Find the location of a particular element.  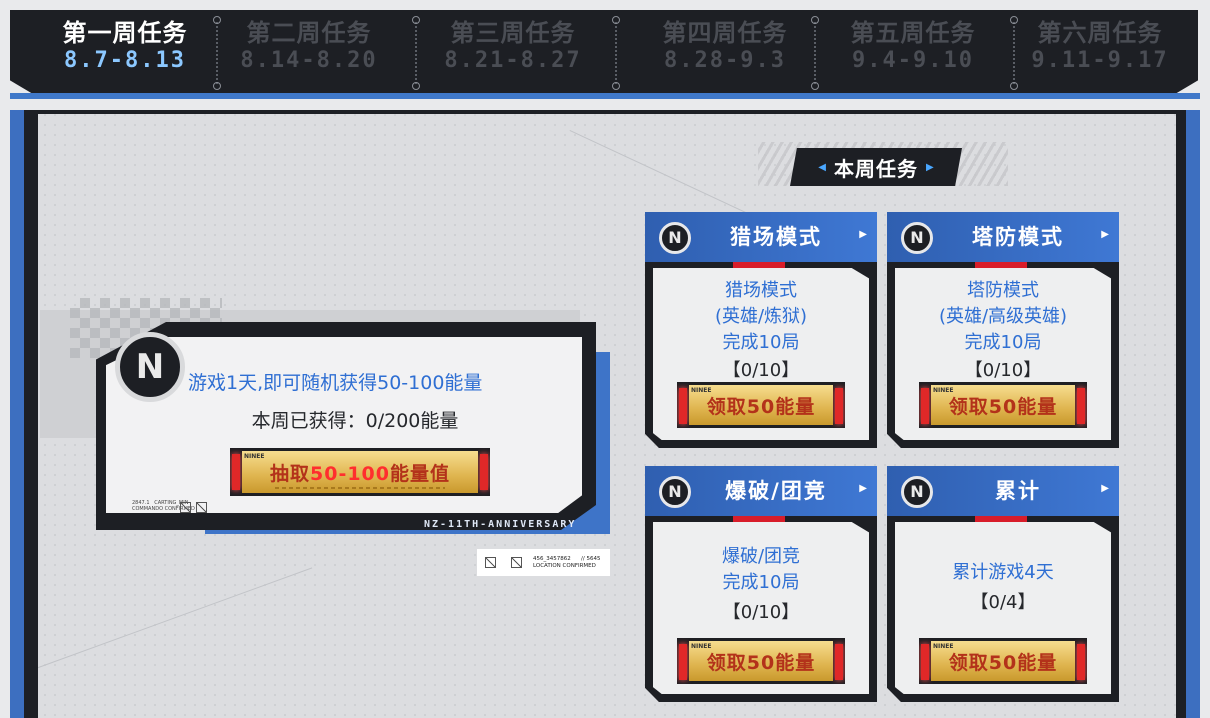

panel-frame-left is located at coordinates (17, 414).